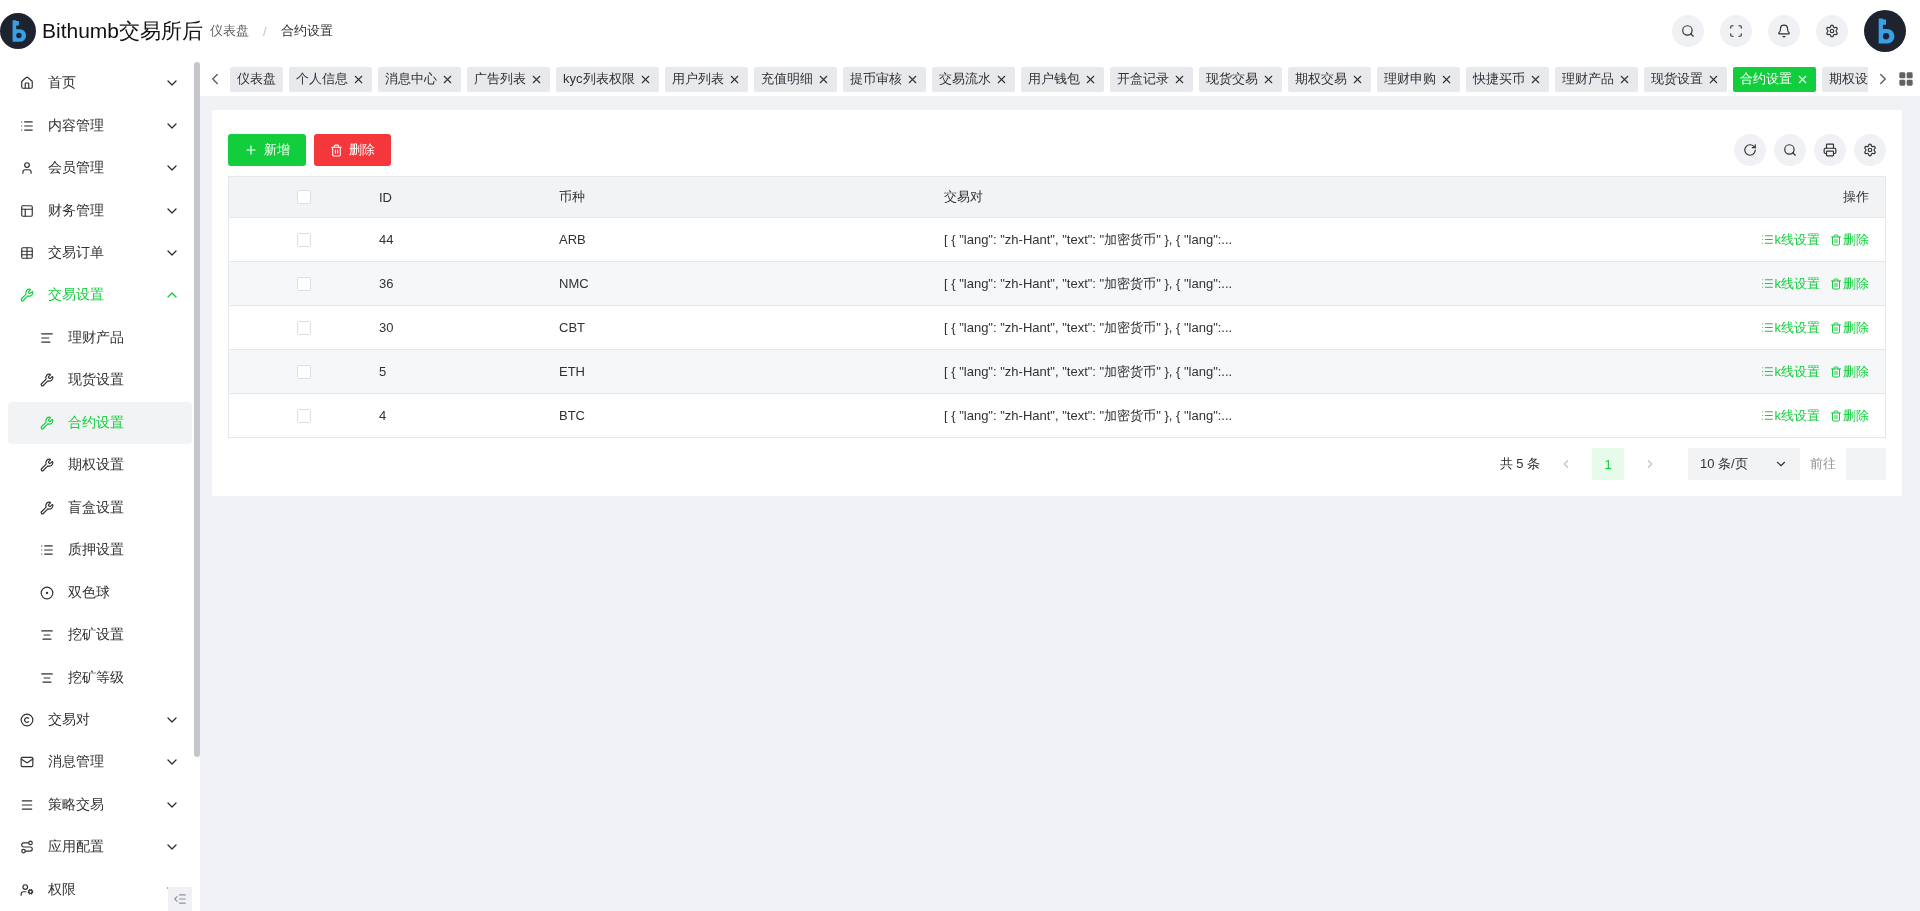  I want to click on goto-label: 前往, so click(1823, 464).